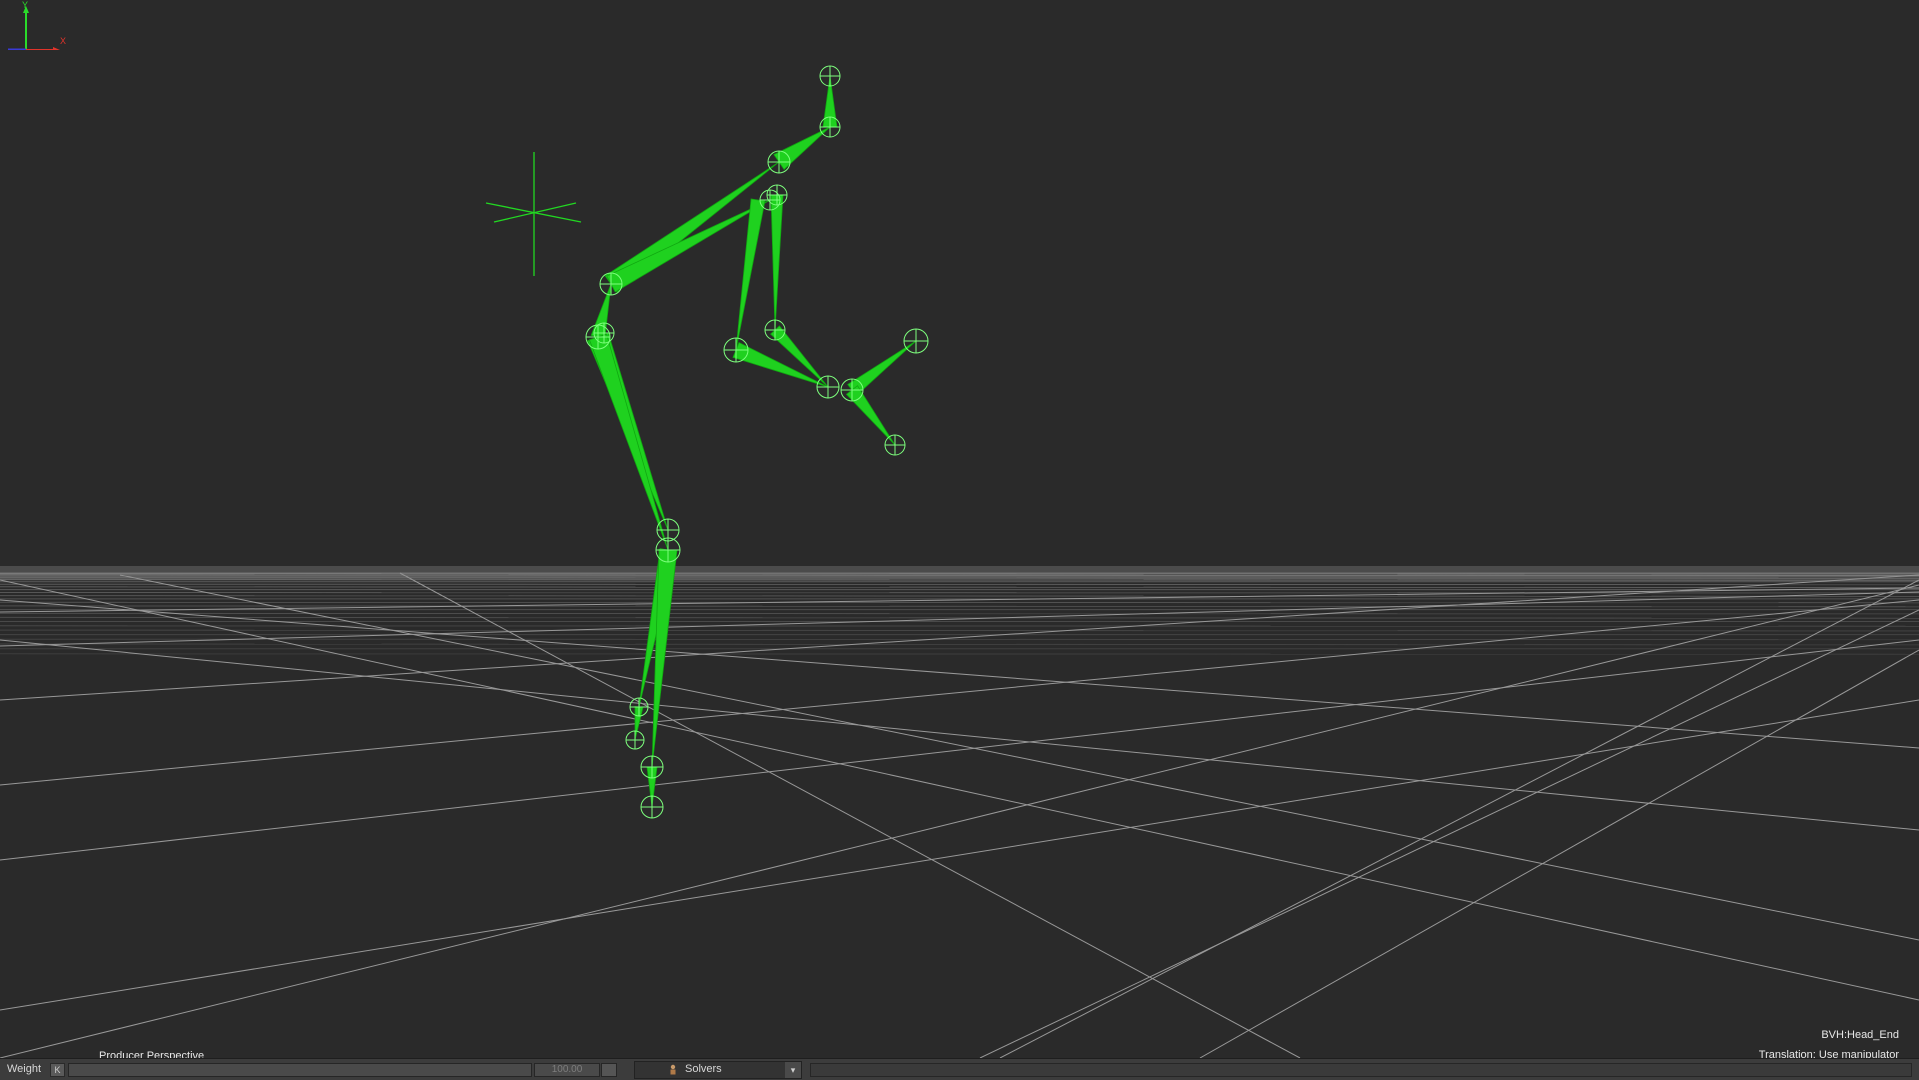 This screenshot has width=1919, height=1080. I want to click on weight-value-field: 100.00, so click(567, 1070).